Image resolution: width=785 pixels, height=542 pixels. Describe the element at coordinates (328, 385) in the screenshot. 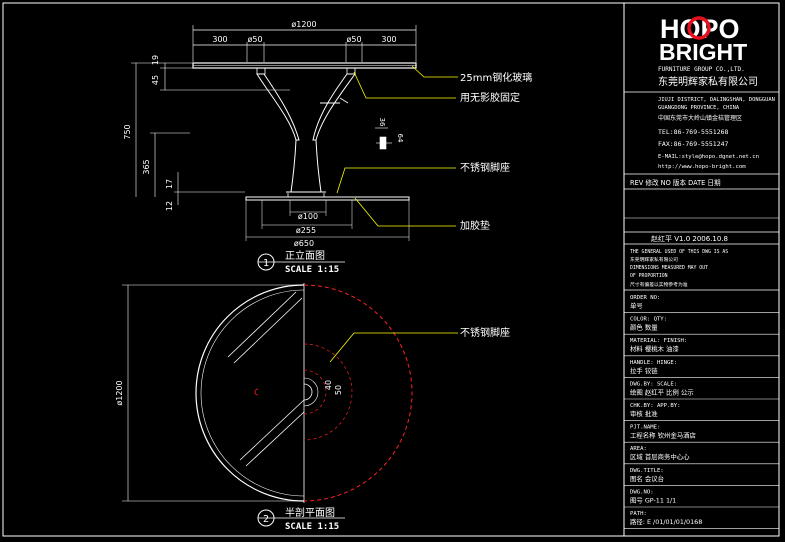

I see `plan-dim-40: 40` at that location.